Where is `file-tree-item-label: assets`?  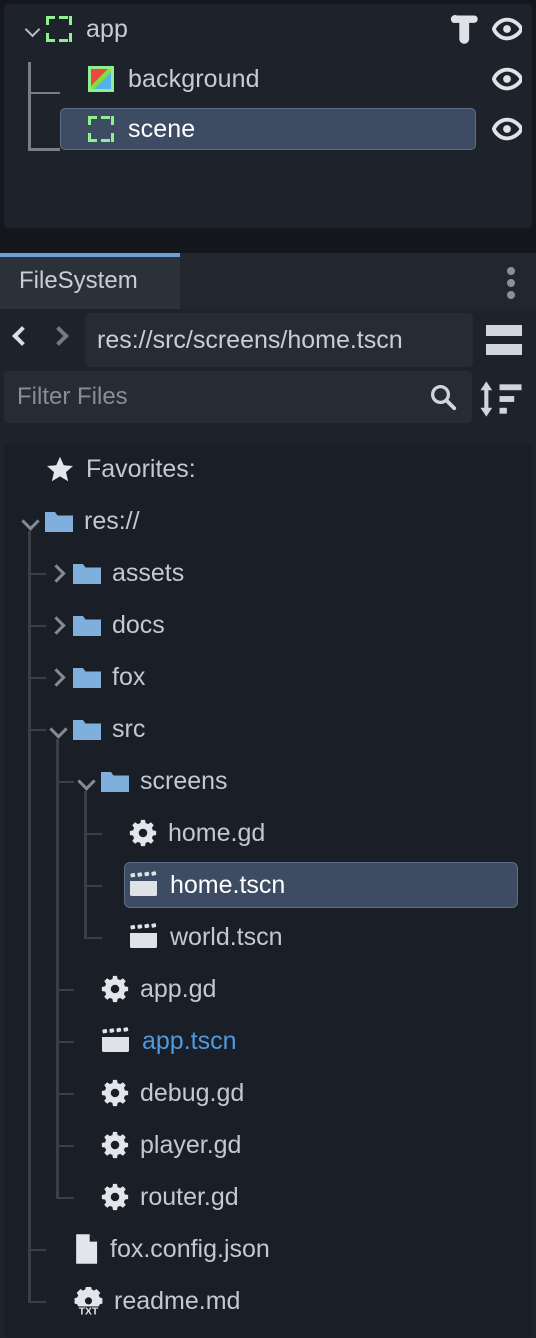
file-tree-item-label: assets is located at coordinates (148, 572).